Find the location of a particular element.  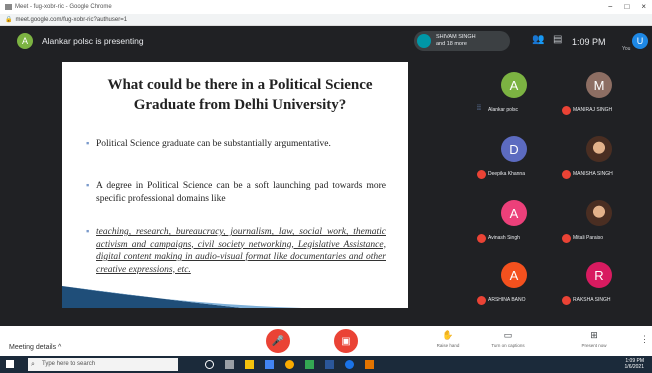

participants-chip: SHIVAM SINGH and 18 more is located at coordinates (462, 41).